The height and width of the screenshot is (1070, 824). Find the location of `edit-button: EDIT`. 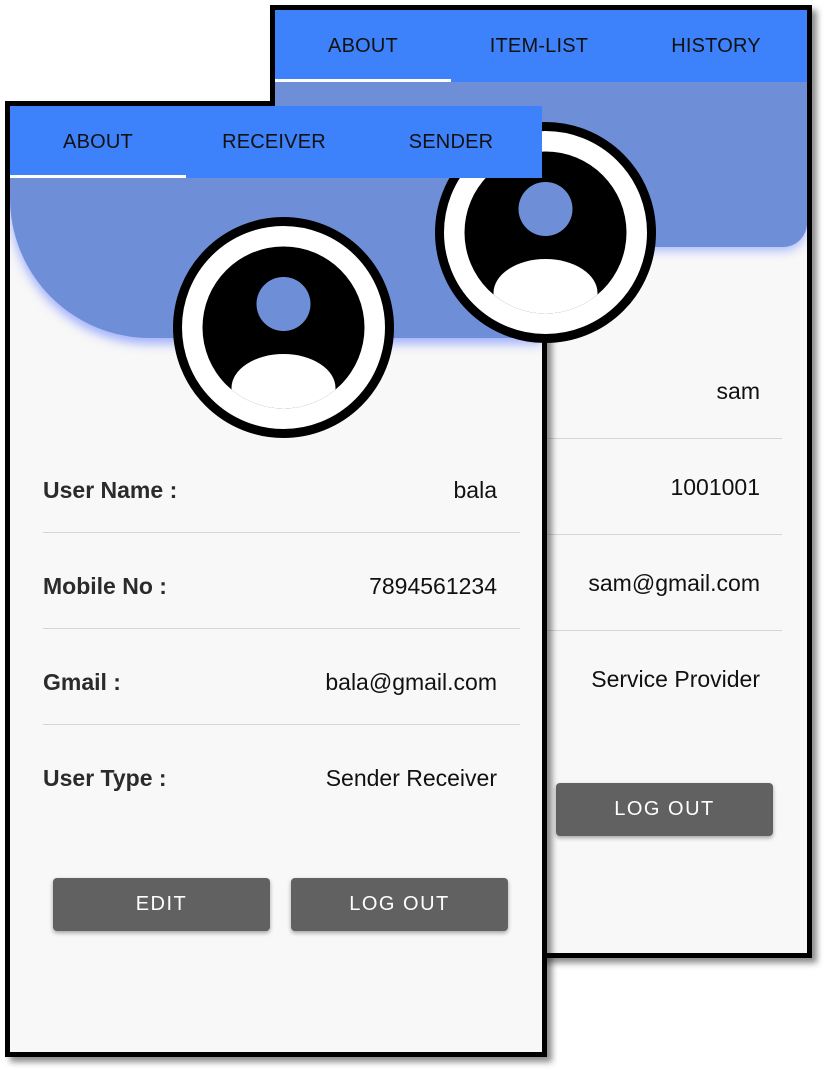

edit-button: EDIT is located at coordinates (161, 904).